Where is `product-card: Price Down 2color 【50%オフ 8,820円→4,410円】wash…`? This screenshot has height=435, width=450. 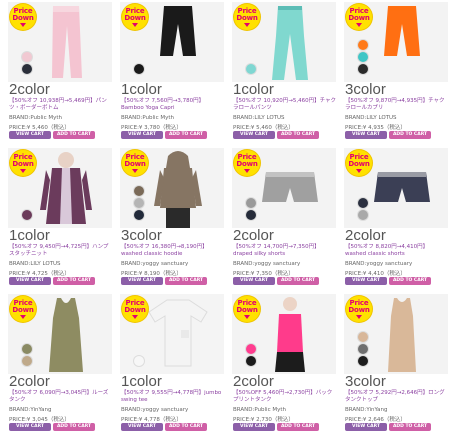
product-card: Price Down 2color 【50%オフ 8,820円→4,410円】wash… is located at coordinates (396, 218).